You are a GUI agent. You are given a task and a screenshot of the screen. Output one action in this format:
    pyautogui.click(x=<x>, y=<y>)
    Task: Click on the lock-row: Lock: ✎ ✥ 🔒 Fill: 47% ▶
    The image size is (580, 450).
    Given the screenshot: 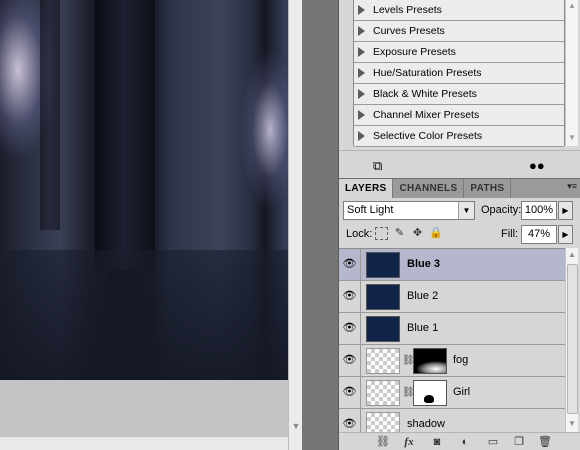 What is the action you would take?
    pyautogui.click(x=460, y=235)
    